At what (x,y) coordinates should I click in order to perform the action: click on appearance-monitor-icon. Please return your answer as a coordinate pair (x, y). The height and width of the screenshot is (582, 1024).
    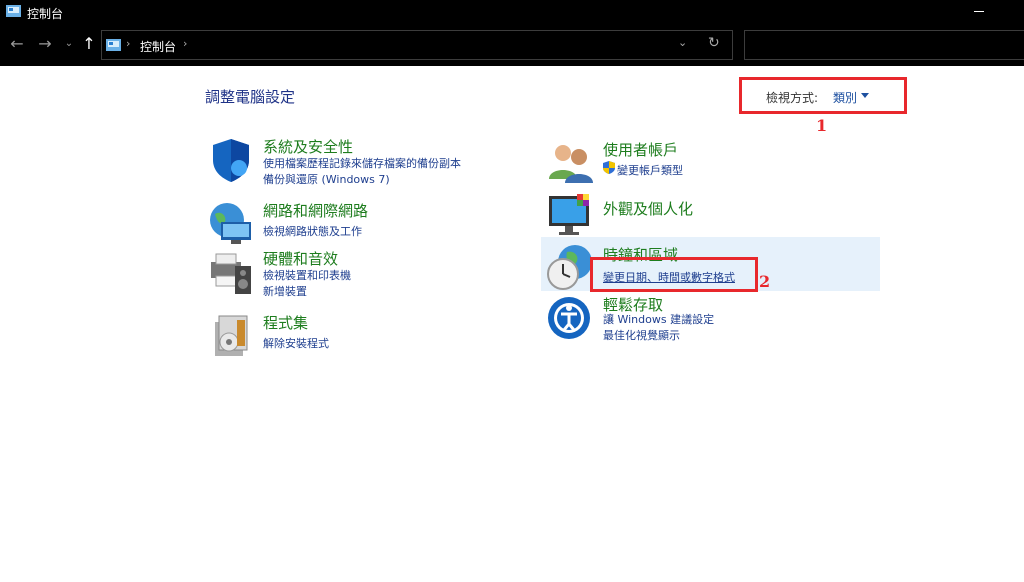
    Looking at the image, I should click on (569, 214).